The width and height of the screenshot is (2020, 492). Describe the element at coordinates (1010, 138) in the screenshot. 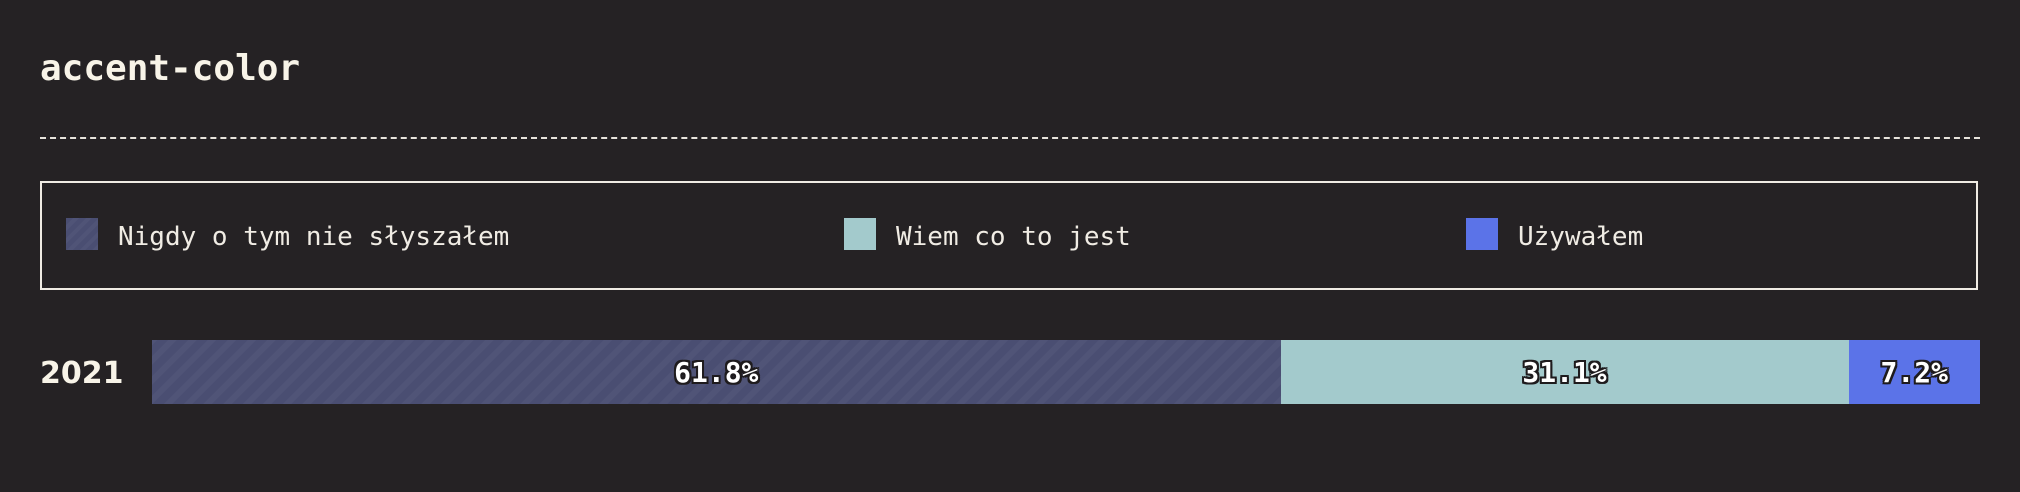

I see `title-divider` at that location.